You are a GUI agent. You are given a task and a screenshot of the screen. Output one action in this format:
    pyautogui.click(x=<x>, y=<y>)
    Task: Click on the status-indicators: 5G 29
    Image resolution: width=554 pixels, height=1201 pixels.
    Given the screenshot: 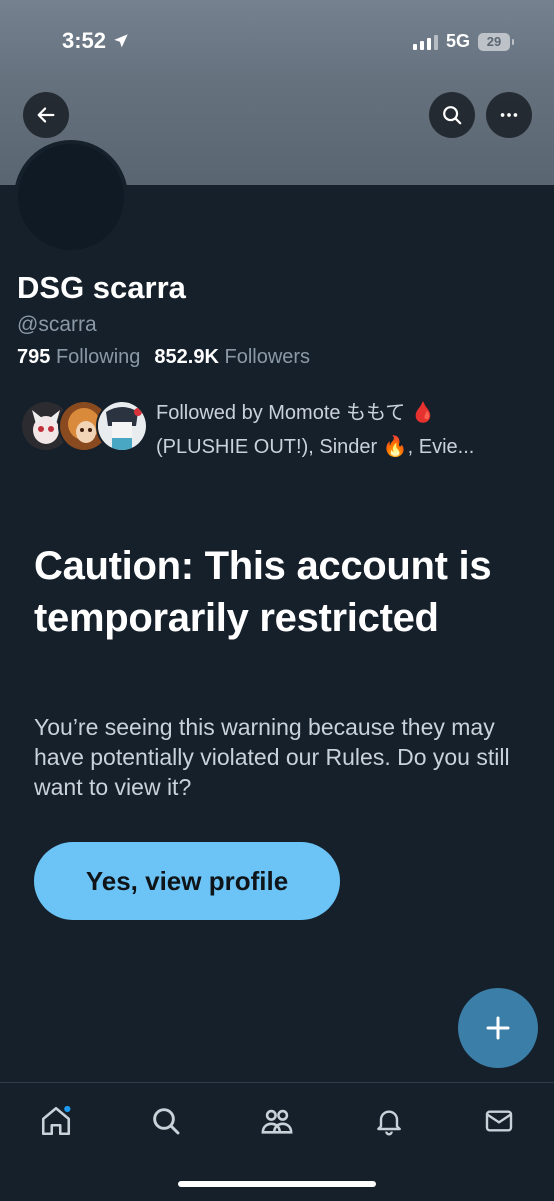 What is the action you would take?
    pyautogui.click(x=463, y=41)
    